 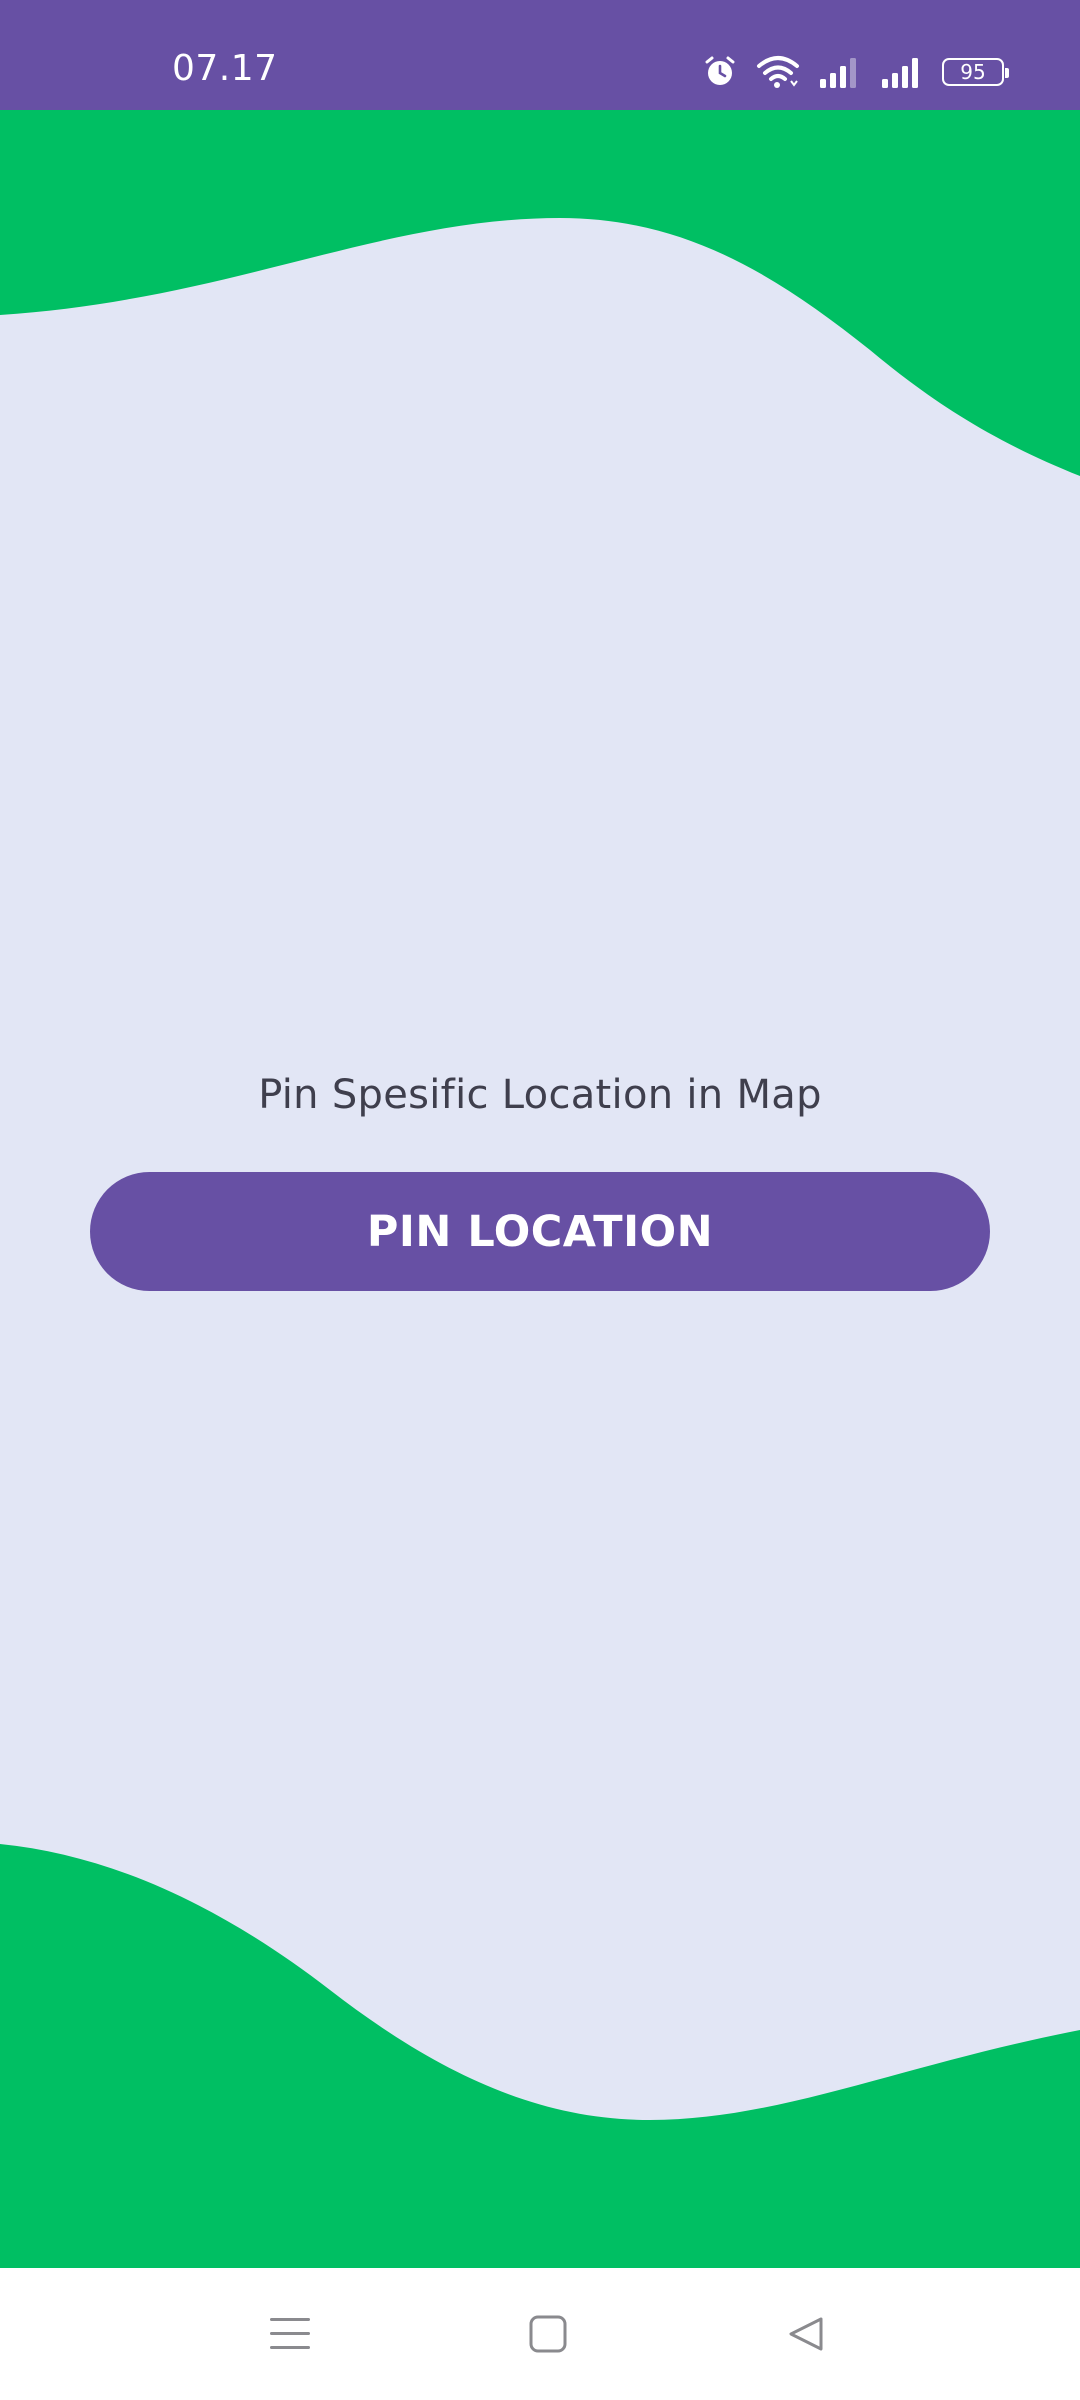 I want to click on signal-icon-sim1, so click(x=840, y=72).